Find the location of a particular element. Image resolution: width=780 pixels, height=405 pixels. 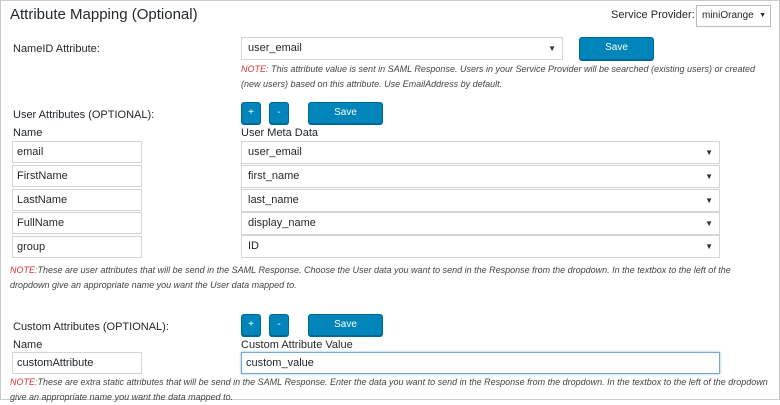

service-provider-select: miniOrange ▼ is located at coordinates (733, 16).